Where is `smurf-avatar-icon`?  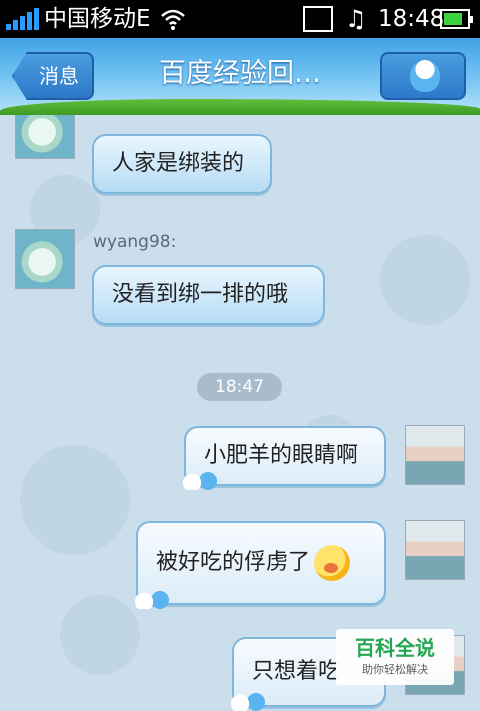
smurf-avatar-icon is located at coordinates (425, 76).